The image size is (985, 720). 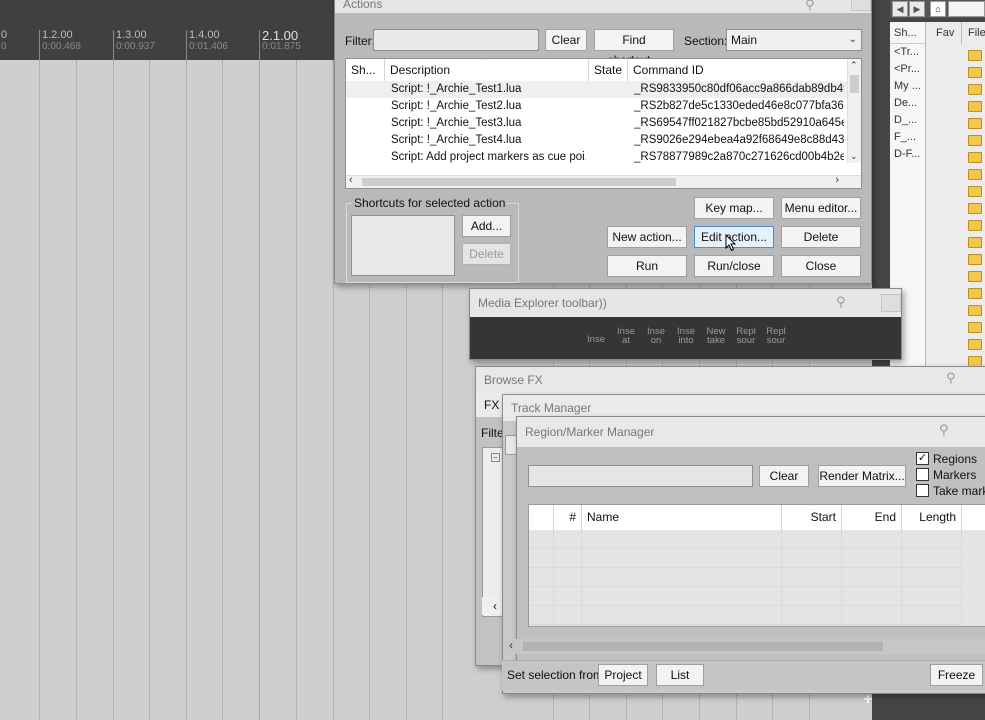 What do you see at coordinates (486, 254) in the screenshot?
I see `delete-shortcut-button: Delete` at bounding box center [486, 254].